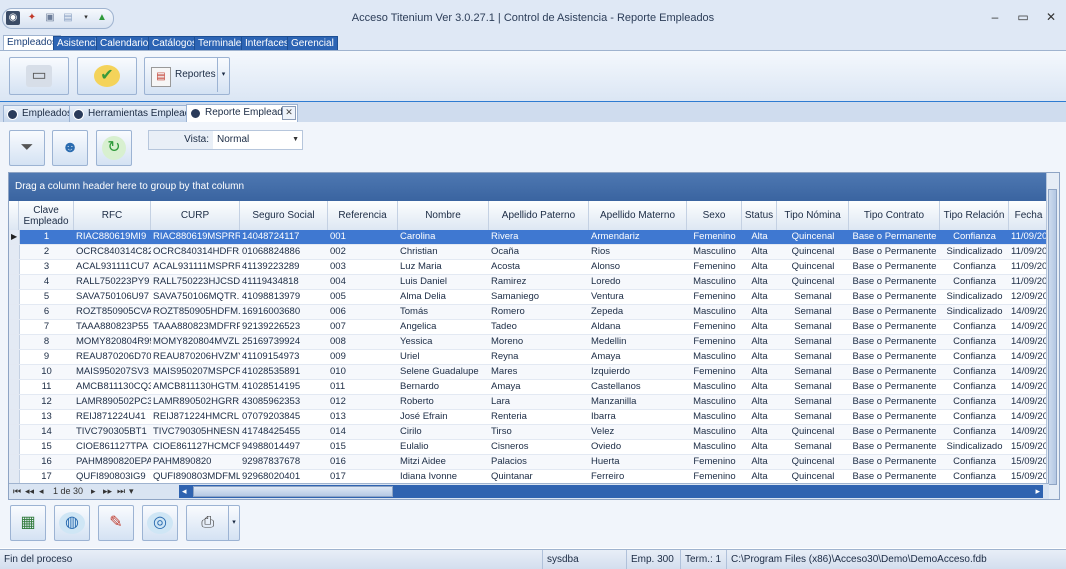 The image size is (1066, 569). What do you see at coordinates (638, 252) in the screenshot?
I see `cell-apellido-materno: Rios` at bounding box center [638, 252].